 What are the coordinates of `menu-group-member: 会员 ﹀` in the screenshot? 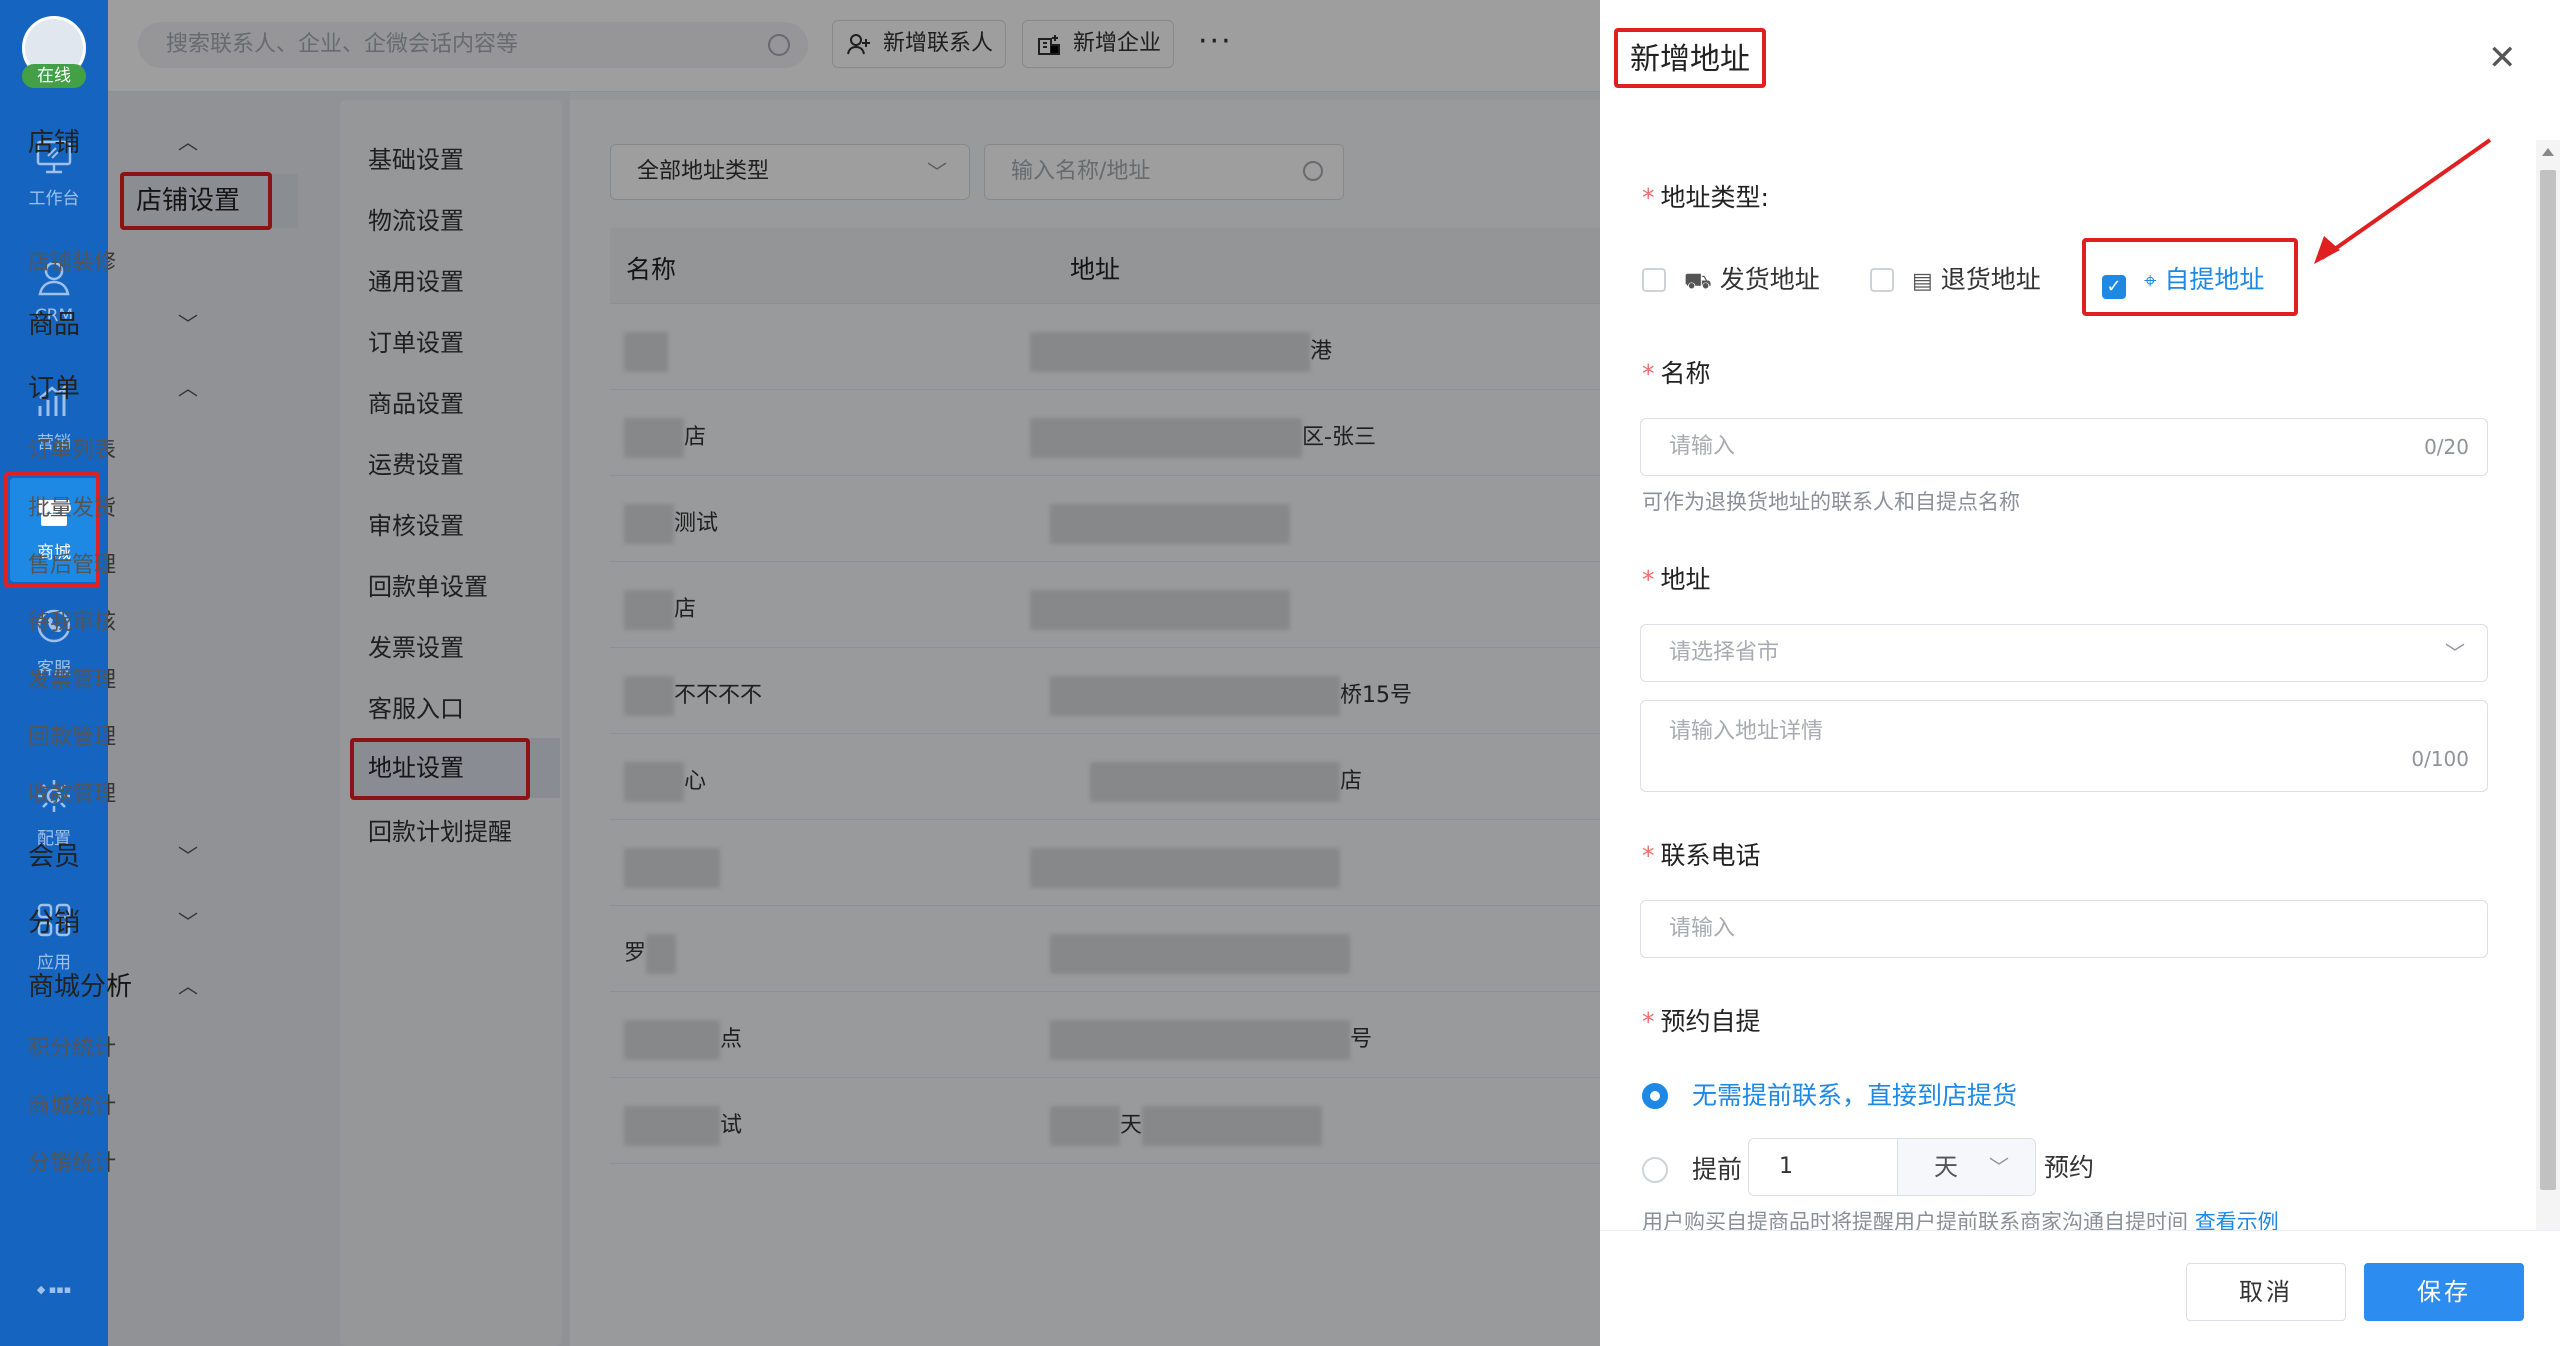 It's located at (113, 854).